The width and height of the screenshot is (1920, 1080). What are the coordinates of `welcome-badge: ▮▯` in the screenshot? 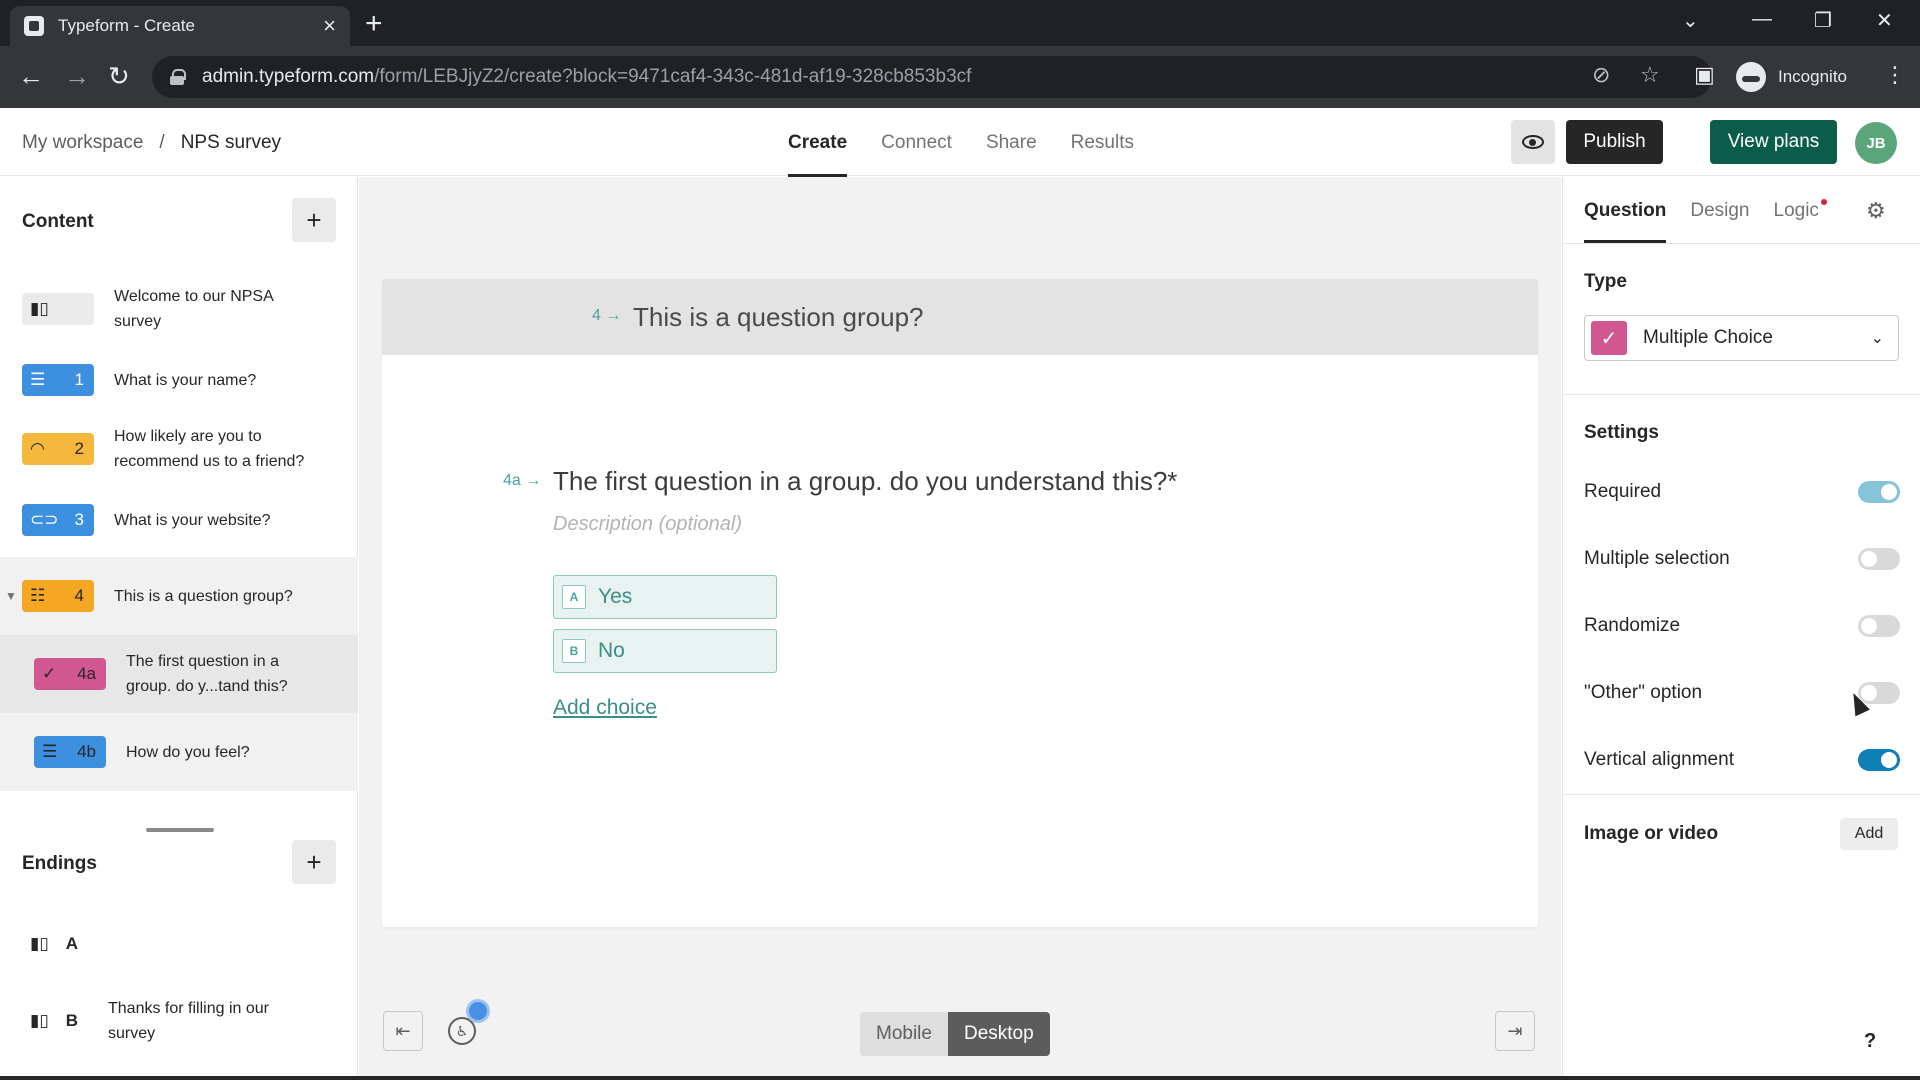 It's located at (58, 309).